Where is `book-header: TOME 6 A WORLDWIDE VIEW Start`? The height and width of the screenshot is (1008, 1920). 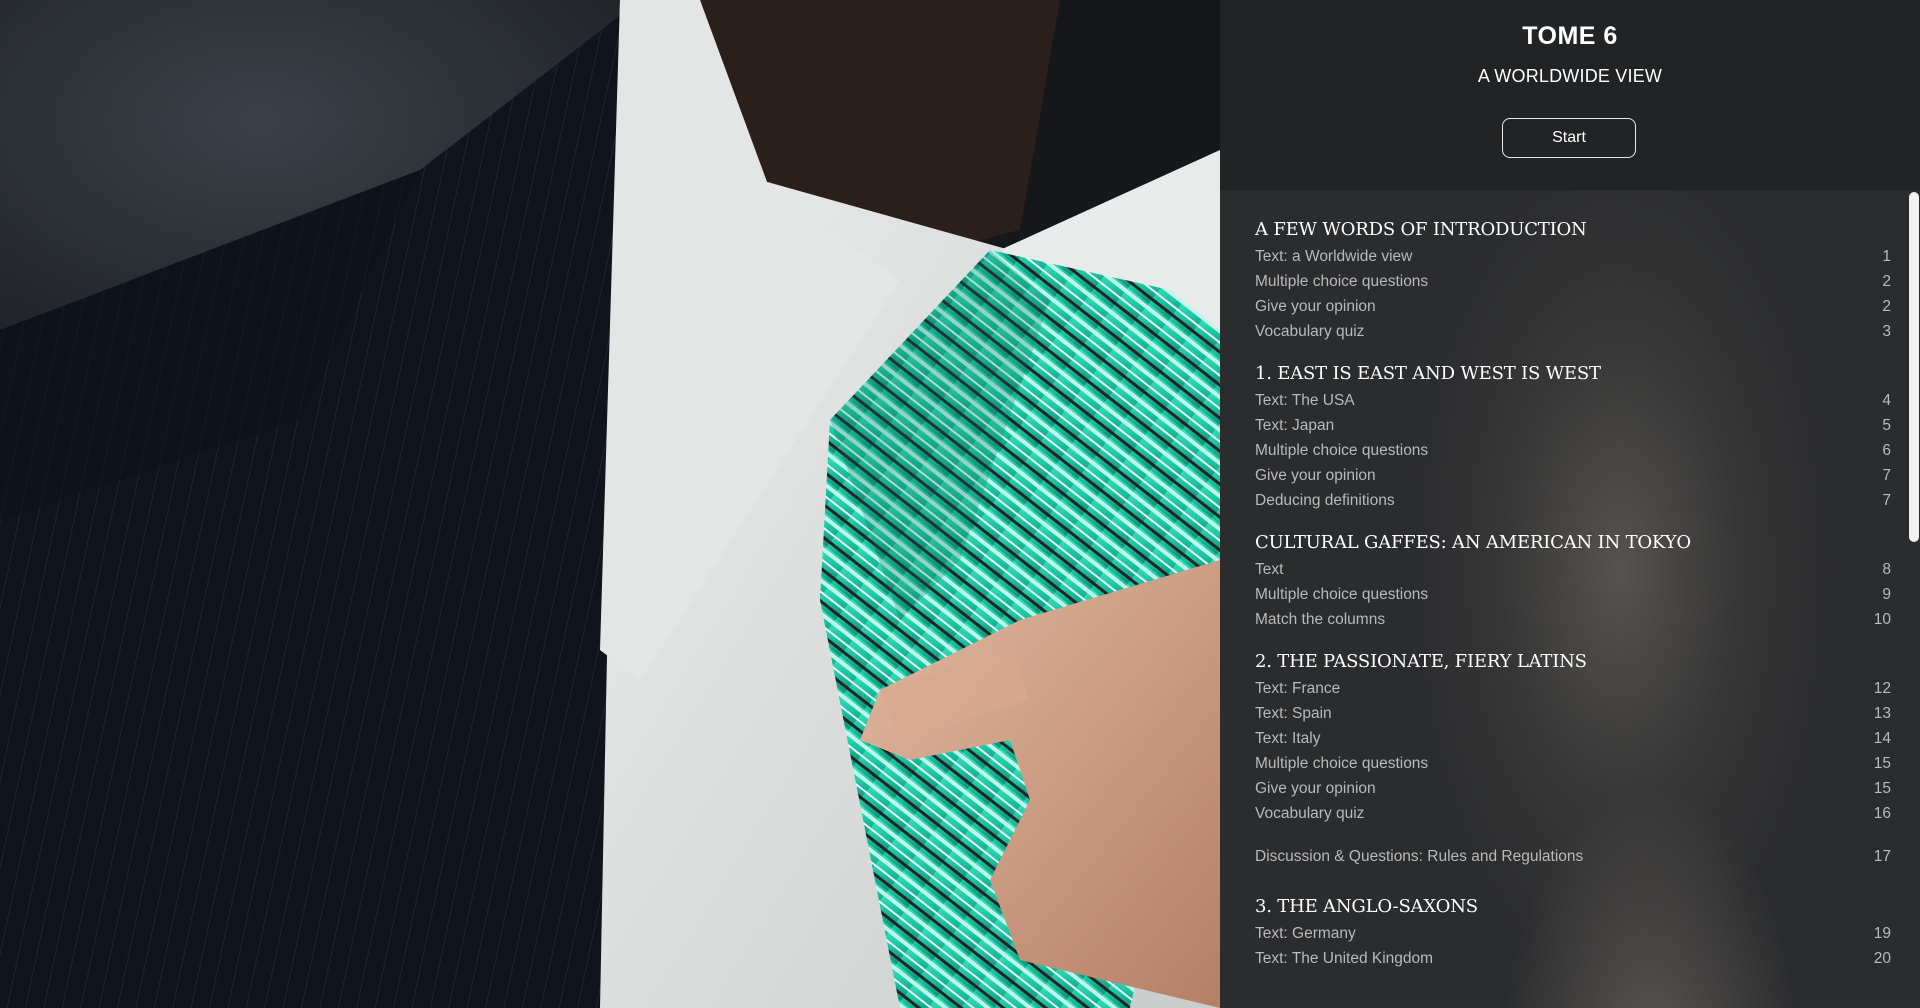
book-header: TOME 6 A WORLDWIDE VIEW Start is located at coordinates (1570, 95).